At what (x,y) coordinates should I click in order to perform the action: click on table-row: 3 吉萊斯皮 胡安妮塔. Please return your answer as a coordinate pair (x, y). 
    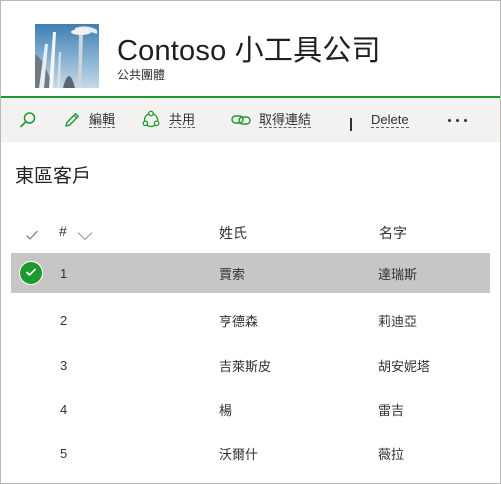
    Looking at the image, I should click on (250, 365).